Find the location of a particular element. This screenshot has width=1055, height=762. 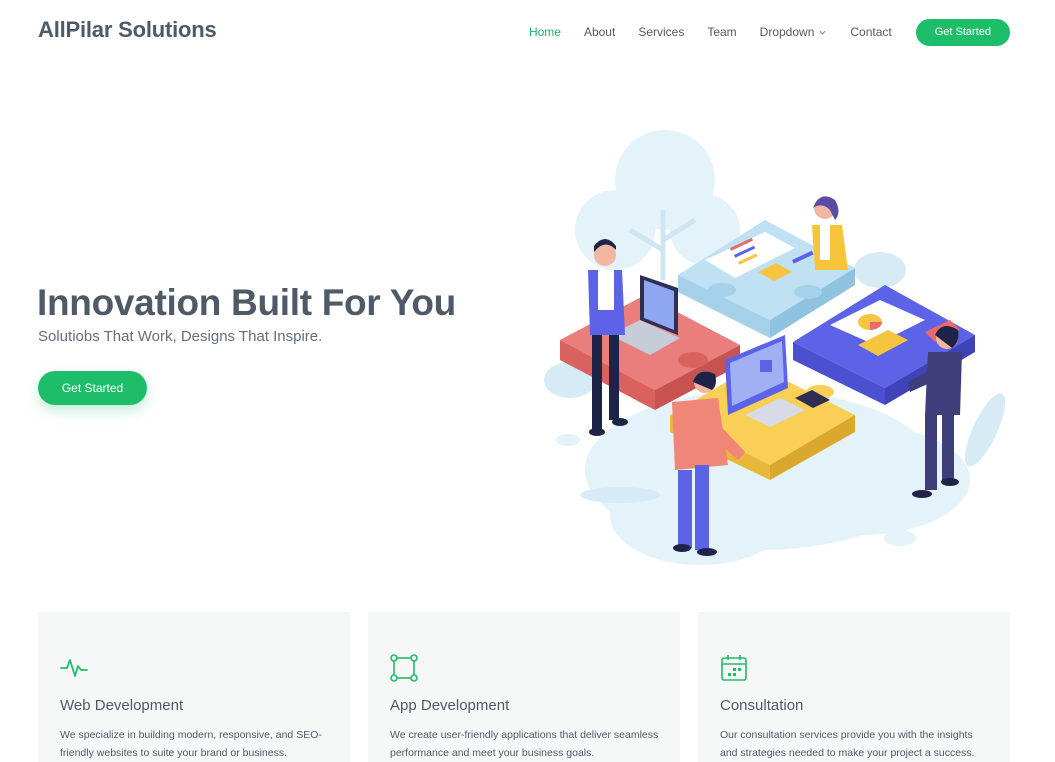

service-title: Consultation is located at coordinates (762, 705).